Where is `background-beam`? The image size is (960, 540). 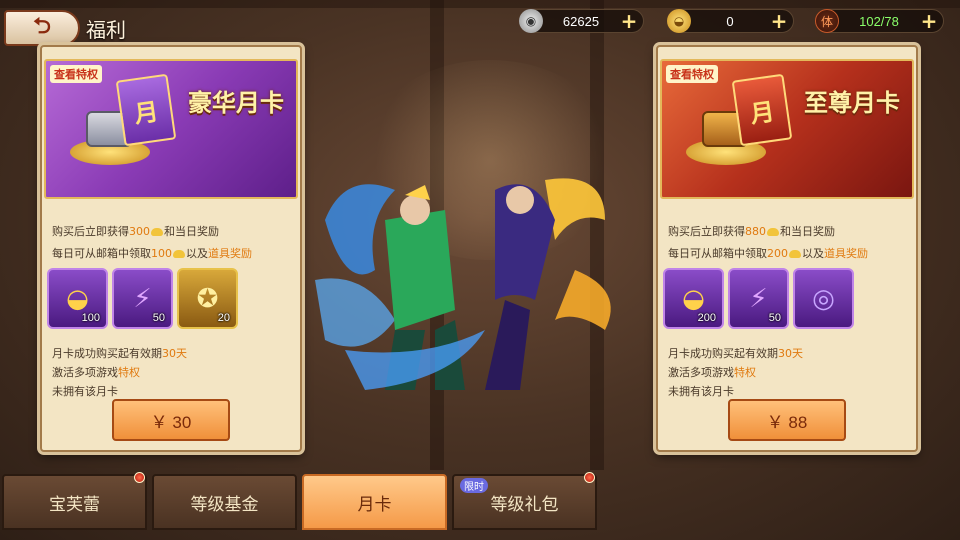
background-beam is located at coordinates (480, 4).